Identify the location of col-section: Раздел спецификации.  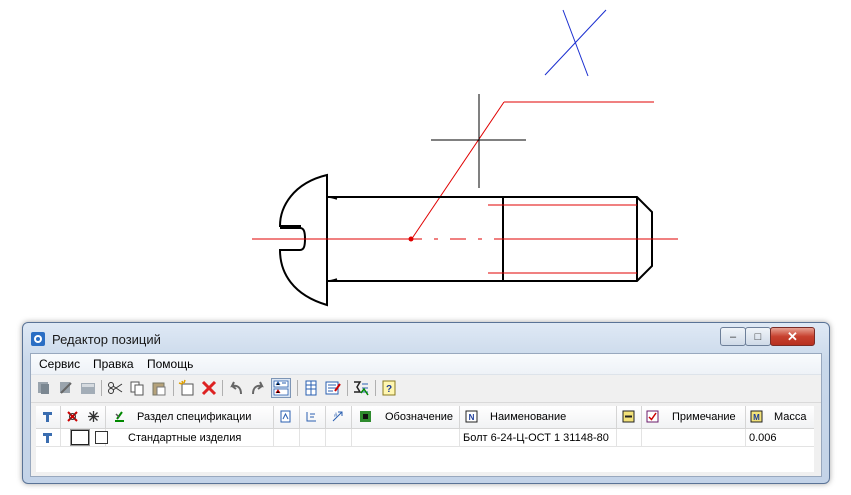
(189, 417).